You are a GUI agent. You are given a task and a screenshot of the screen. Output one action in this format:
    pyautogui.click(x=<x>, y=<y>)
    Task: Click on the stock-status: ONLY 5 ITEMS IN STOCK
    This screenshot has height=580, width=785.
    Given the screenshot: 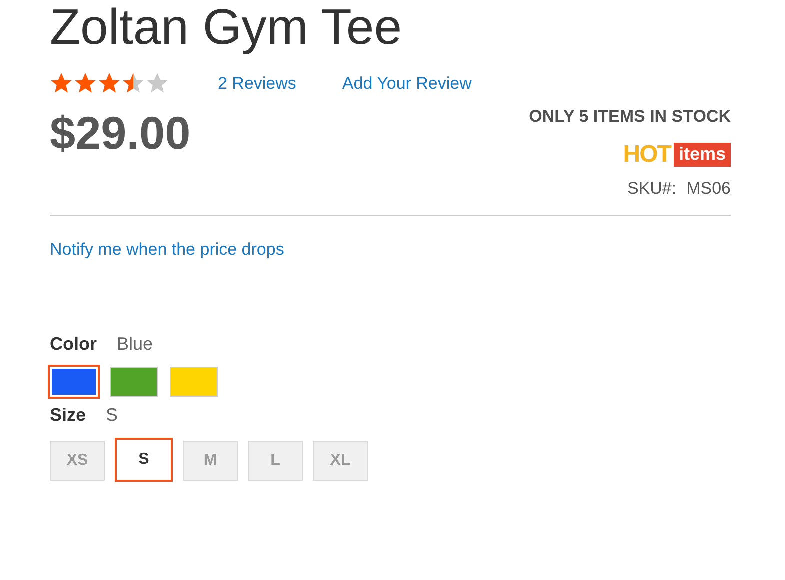 What is the action you would take?
    pyautogui.click(x=630, y=117)
    